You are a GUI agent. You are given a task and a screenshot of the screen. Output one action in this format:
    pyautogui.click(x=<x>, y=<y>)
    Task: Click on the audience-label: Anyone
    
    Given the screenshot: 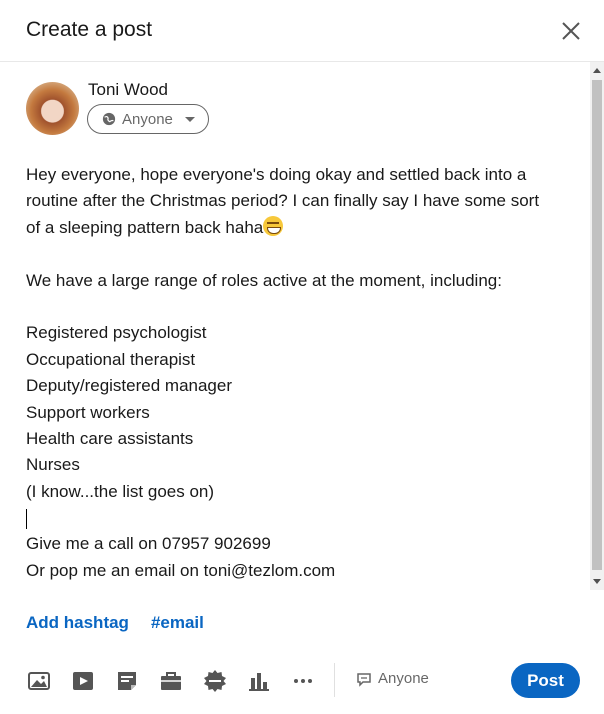 What is the action you would take?
    pyautogui.click(x=147, y=119)
    